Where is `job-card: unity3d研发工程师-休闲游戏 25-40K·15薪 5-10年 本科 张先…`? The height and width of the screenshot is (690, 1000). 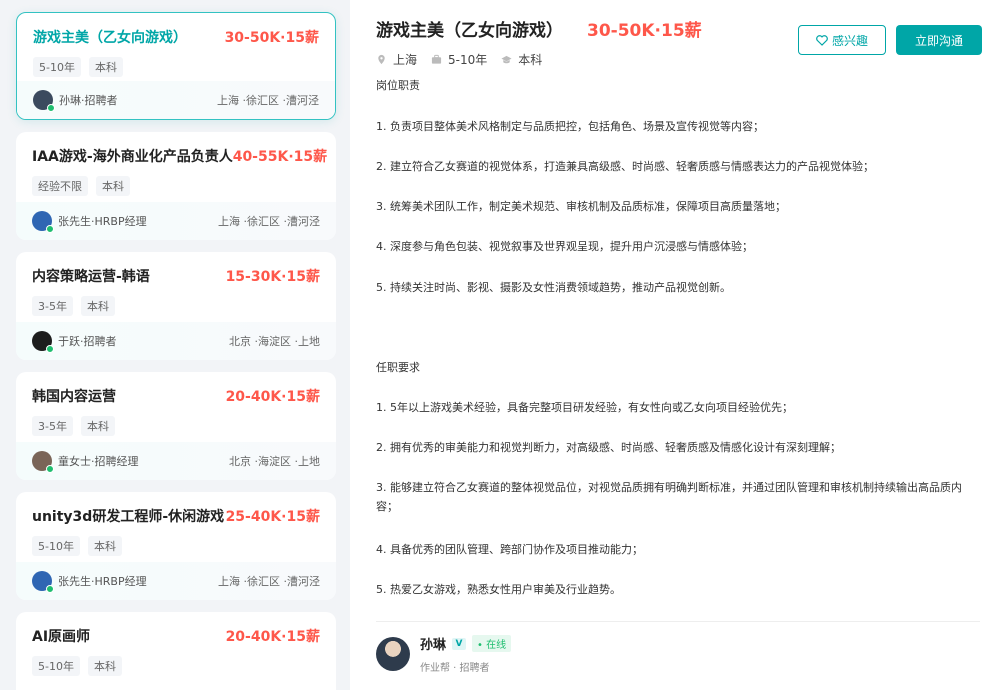
job-card: unity3d研发工程师-休闲游戏 25-40K·15薪 5-10年 本科 张先… is located at coordinates (176, 546).